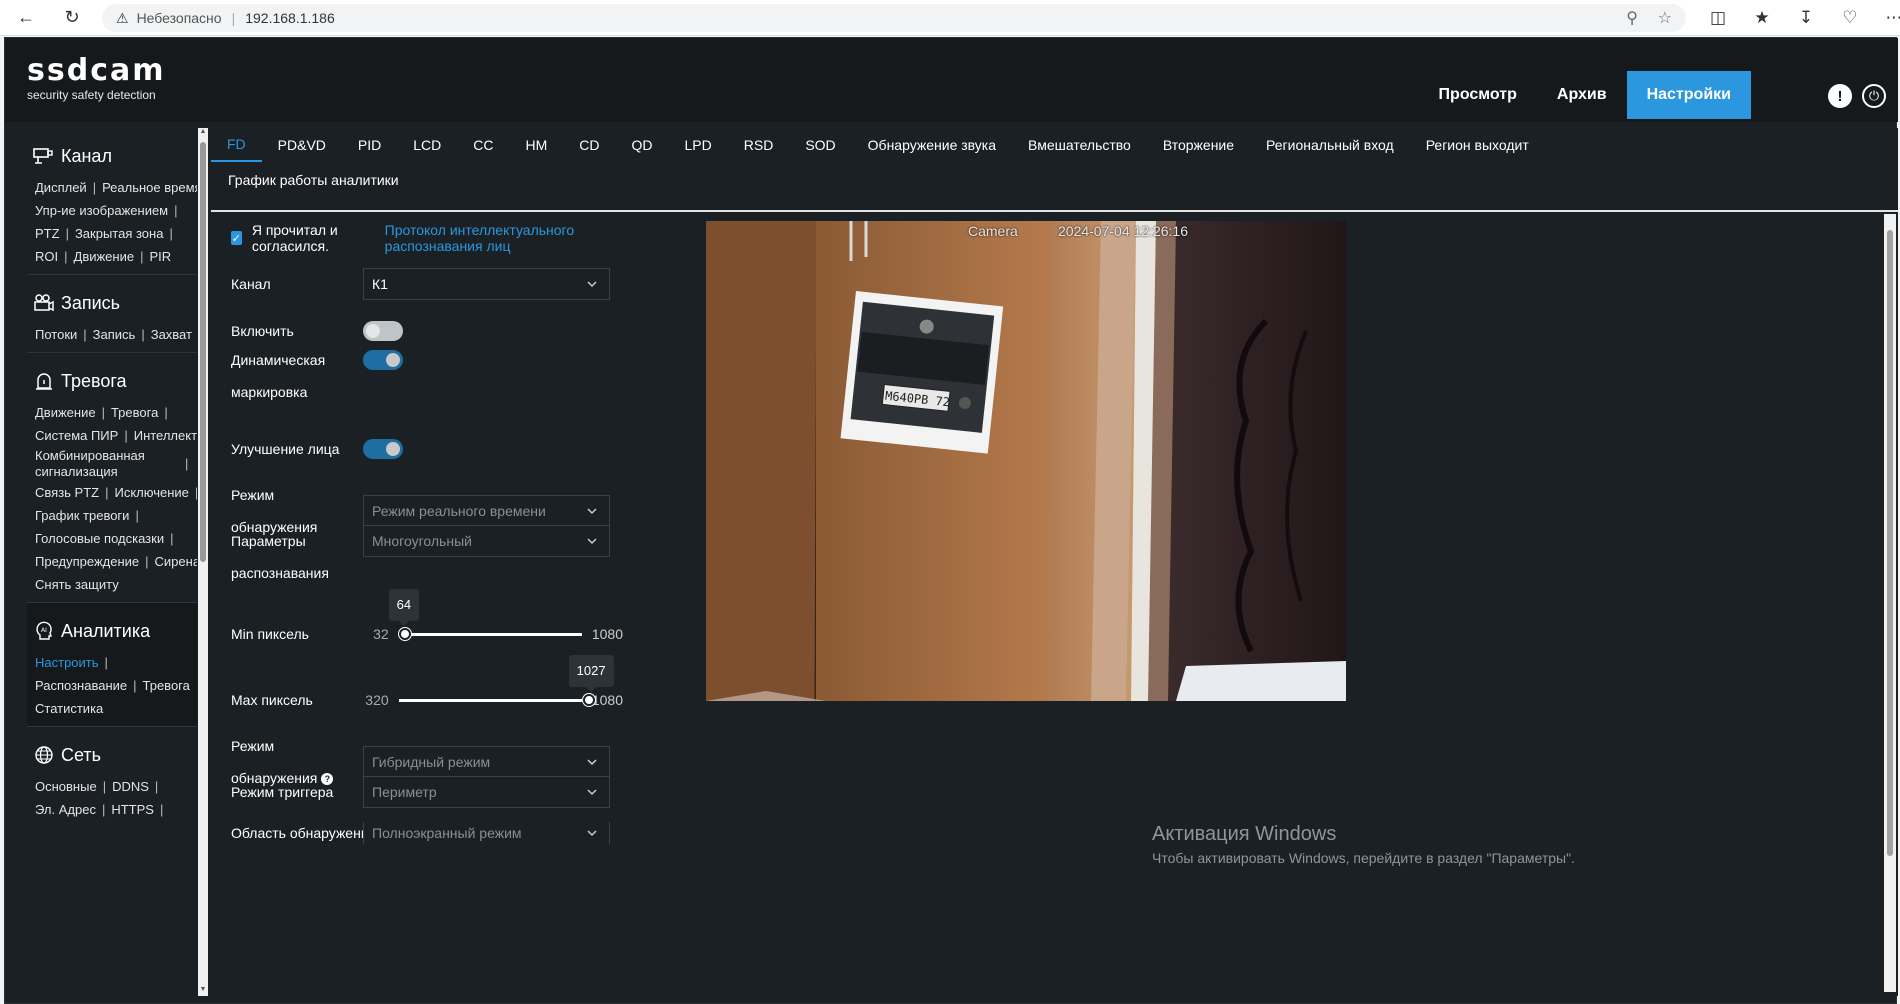 The image size is (1900, 1004). Describe the element at coordinates (506, 680) in the screenshot. I see `slider-track: 1027` at that location.